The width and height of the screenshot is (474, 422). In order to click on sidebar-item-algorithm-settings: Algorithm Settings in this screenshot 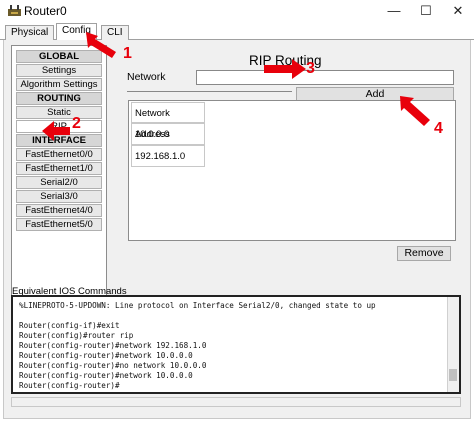, I will do `click(59, 84)`.